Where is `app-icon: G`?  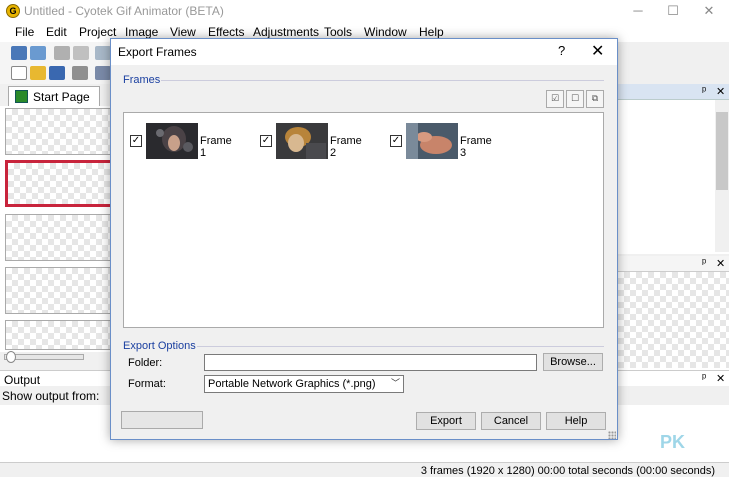
app-icon: G is located at coordinates (13, 11).